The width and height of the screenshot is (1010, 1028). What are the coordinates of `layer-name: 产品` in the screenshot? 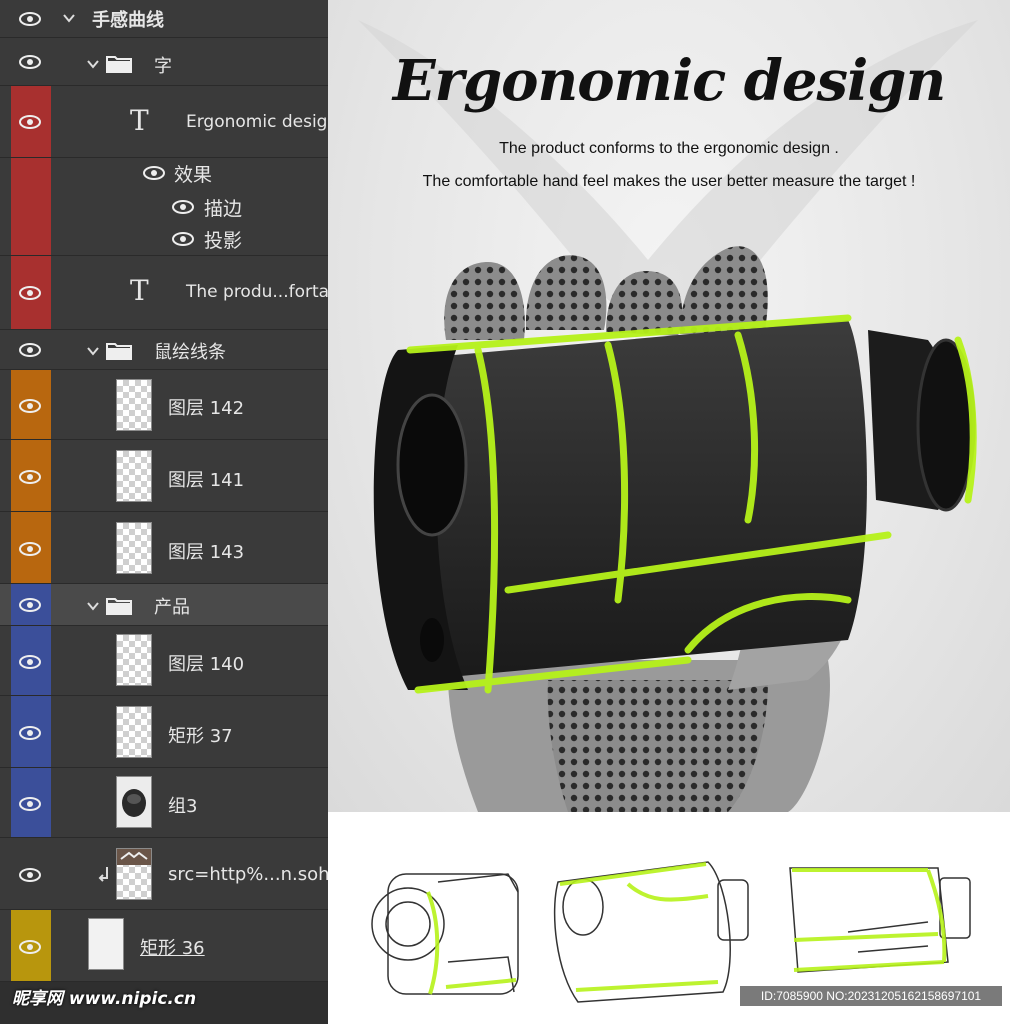 It's located at (172, 607).